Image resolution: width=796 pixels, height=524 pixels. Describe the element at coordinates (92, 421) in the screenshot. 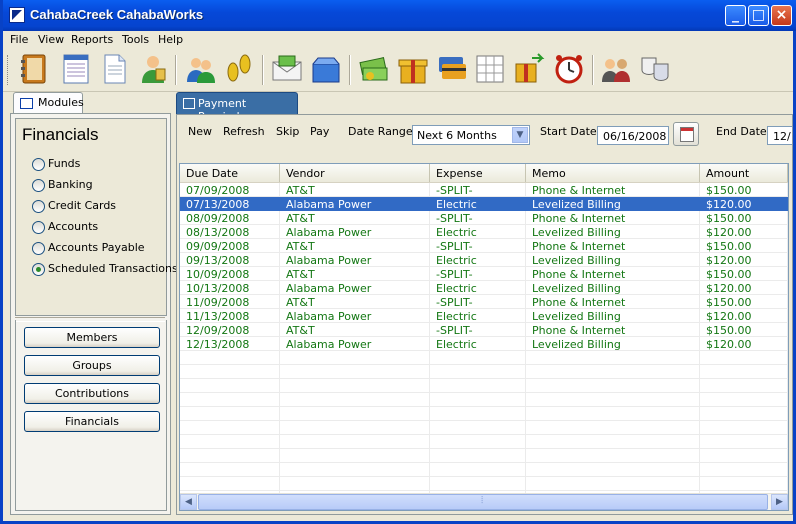

I see `financials-button: Financials` at that location.